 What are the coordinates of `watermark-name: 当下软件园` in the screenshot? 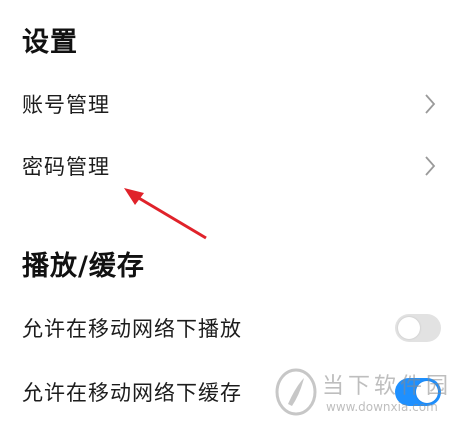 It's located at (387, 386).